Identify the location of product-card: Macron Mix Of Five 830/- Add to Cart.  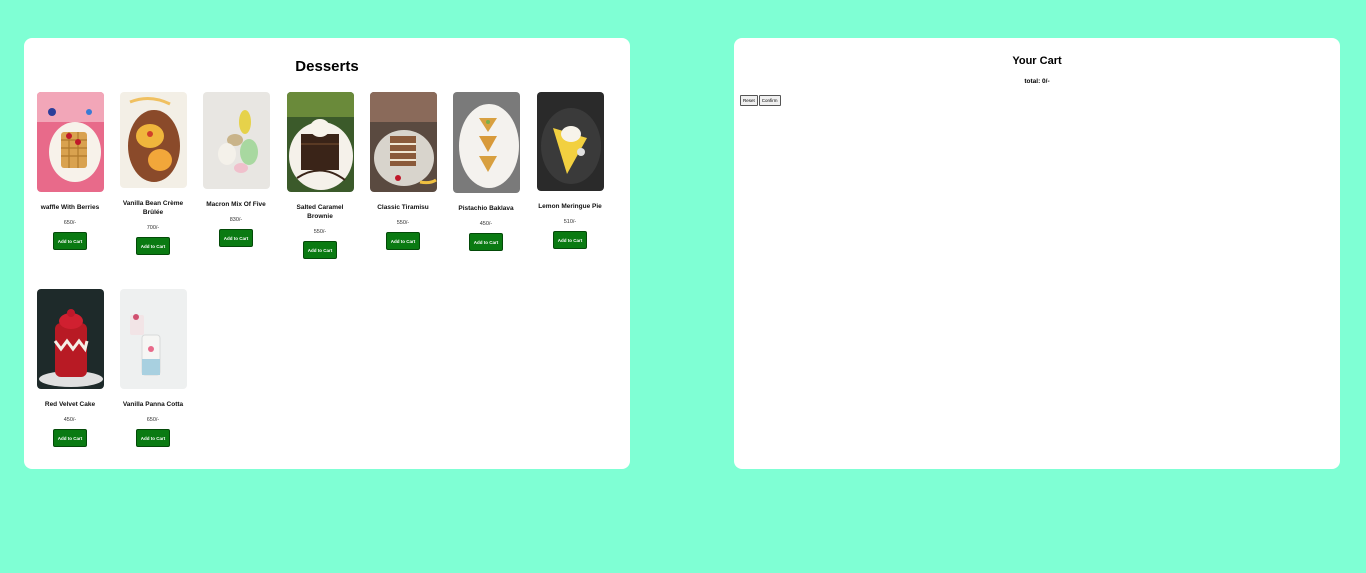
(236, 169).